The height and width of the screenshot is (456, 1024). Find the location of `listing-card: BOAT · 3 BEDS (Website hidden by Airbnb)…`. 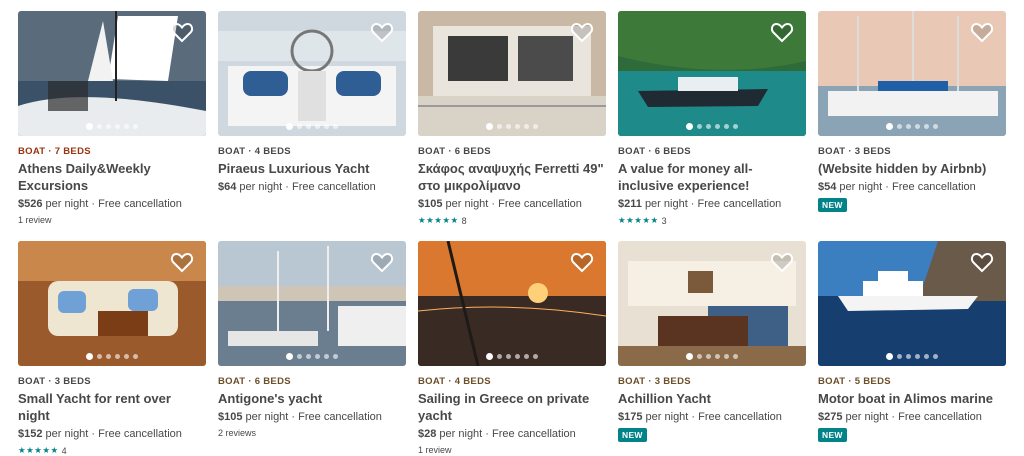

listing-card: BOAT · 3 BEDS (Website hidden by Airbnb)… is located at coordinates (912, 112).